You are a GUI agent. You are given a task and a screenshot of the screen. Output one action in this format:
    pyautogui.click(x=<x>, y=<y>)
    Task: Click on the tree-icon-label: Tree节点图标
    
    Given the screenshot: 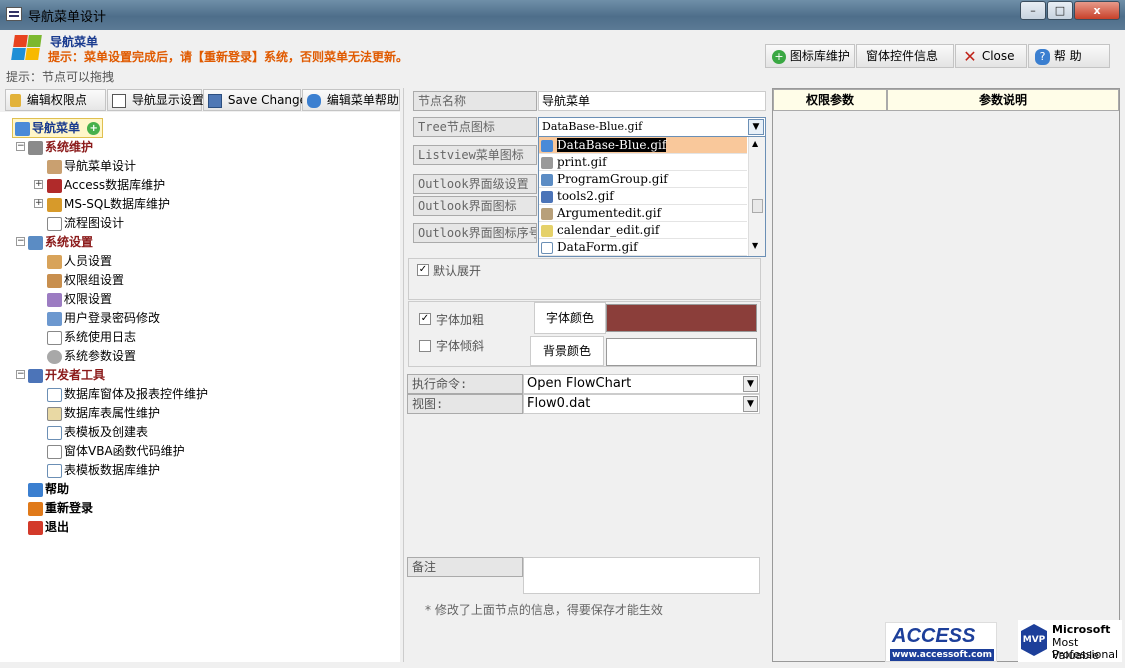 What is the action you would take?
    pyautogui.click(x=475, y=127)
    